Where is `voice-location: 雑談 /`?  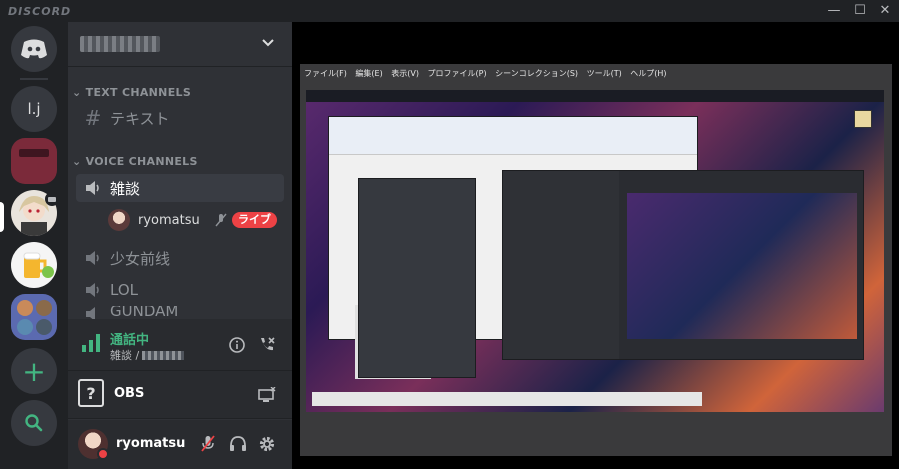
voice-location: 雑談 / is located at coordinates (147, 355).